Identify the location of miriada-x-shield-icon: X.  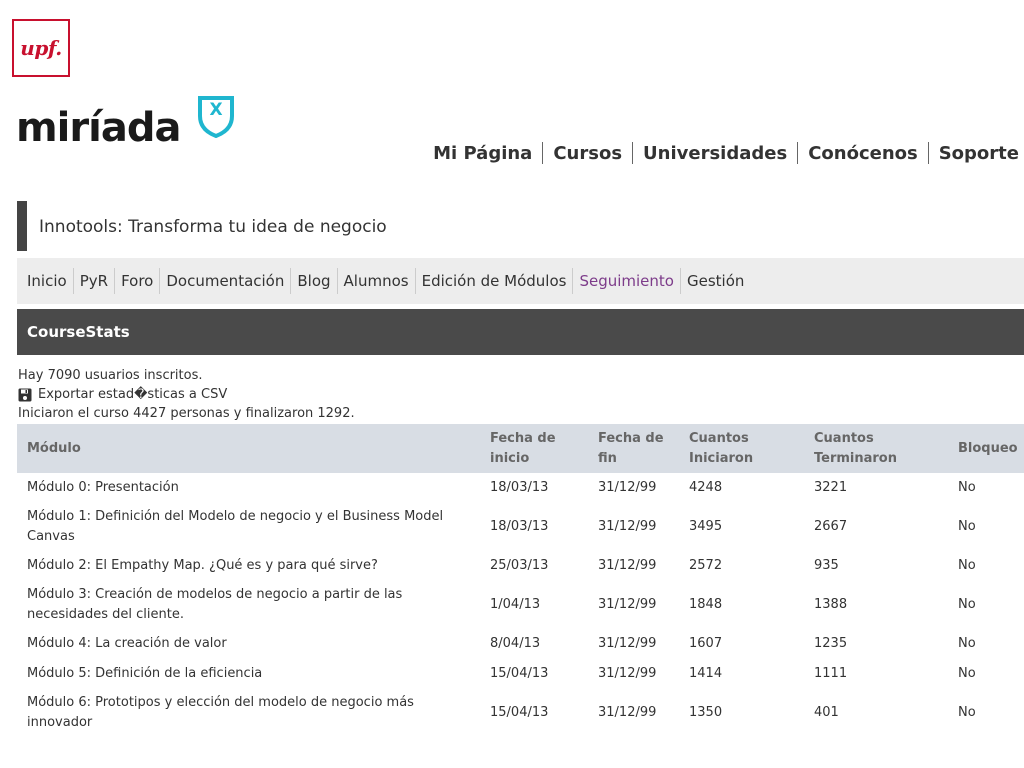
(216, 117).